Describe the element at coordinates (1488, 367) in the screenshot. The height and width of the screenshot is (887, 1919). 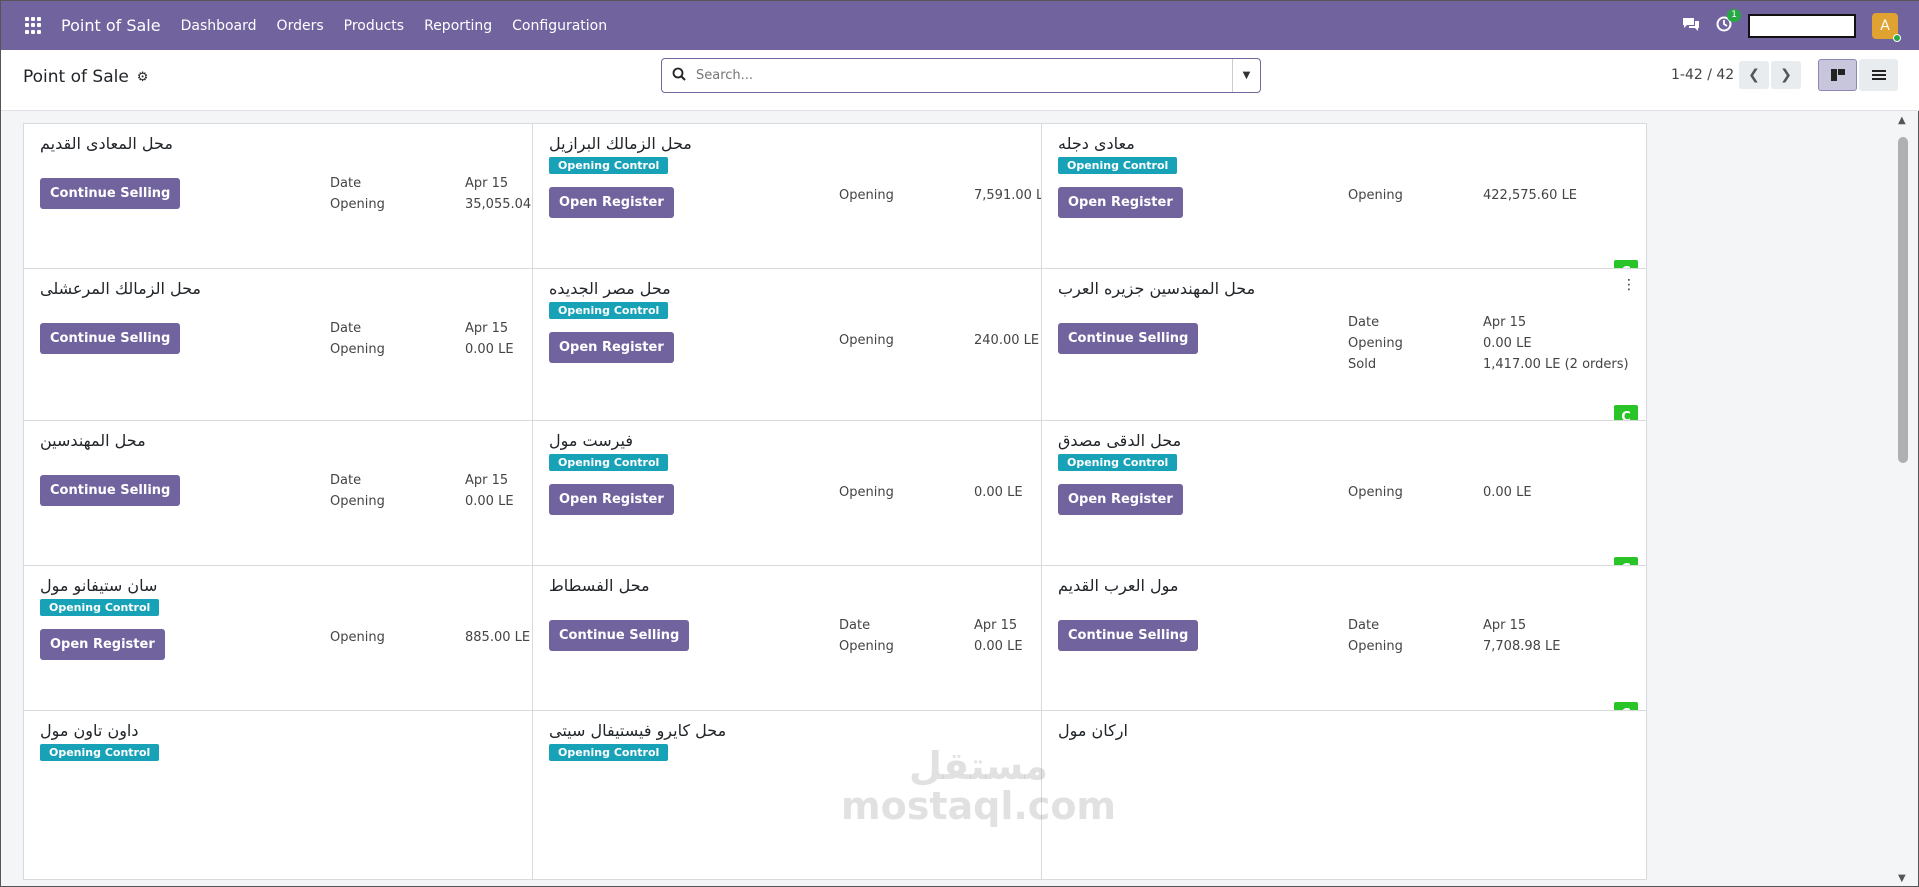
I see `session-info-row: Sold 1,417.00 LE (2 orders)` at that location.